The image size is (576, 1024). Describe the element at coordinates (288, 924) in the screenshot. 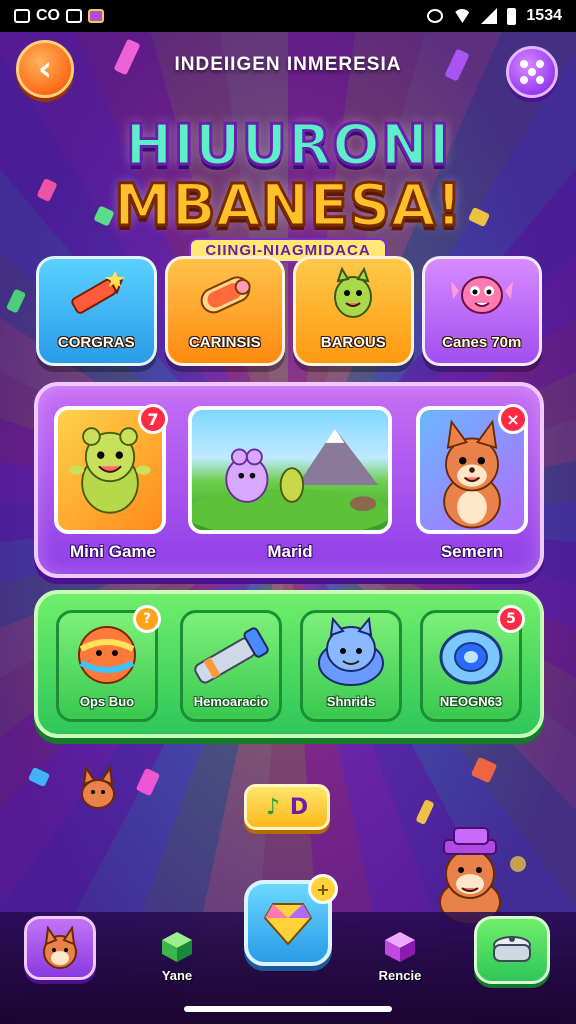

I see `gem-icon` at that location.